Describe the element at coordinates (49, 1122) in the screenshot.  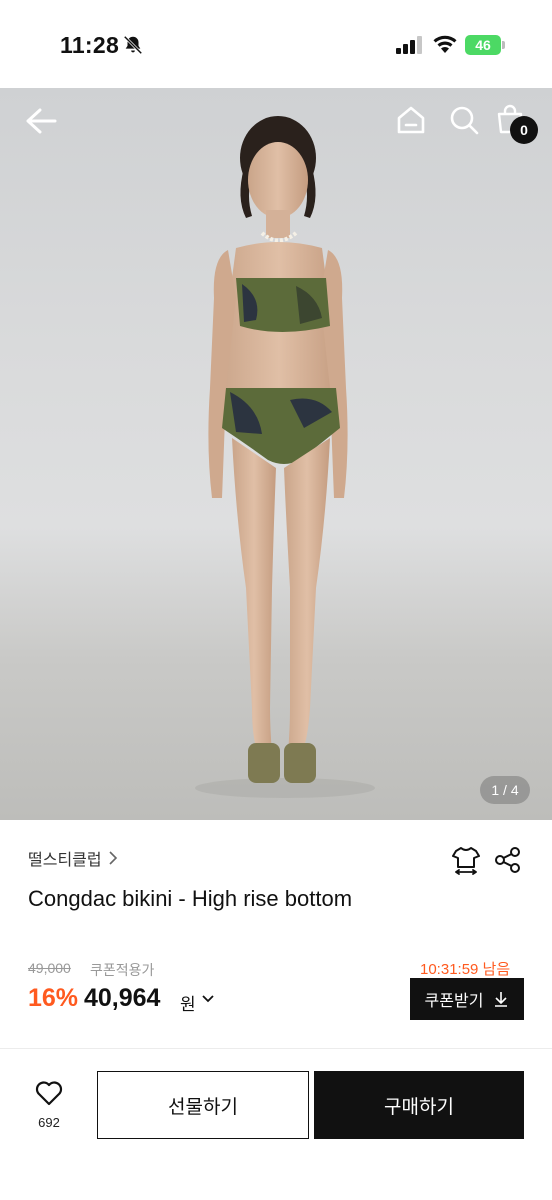
I see `like-count: 692` at that location.